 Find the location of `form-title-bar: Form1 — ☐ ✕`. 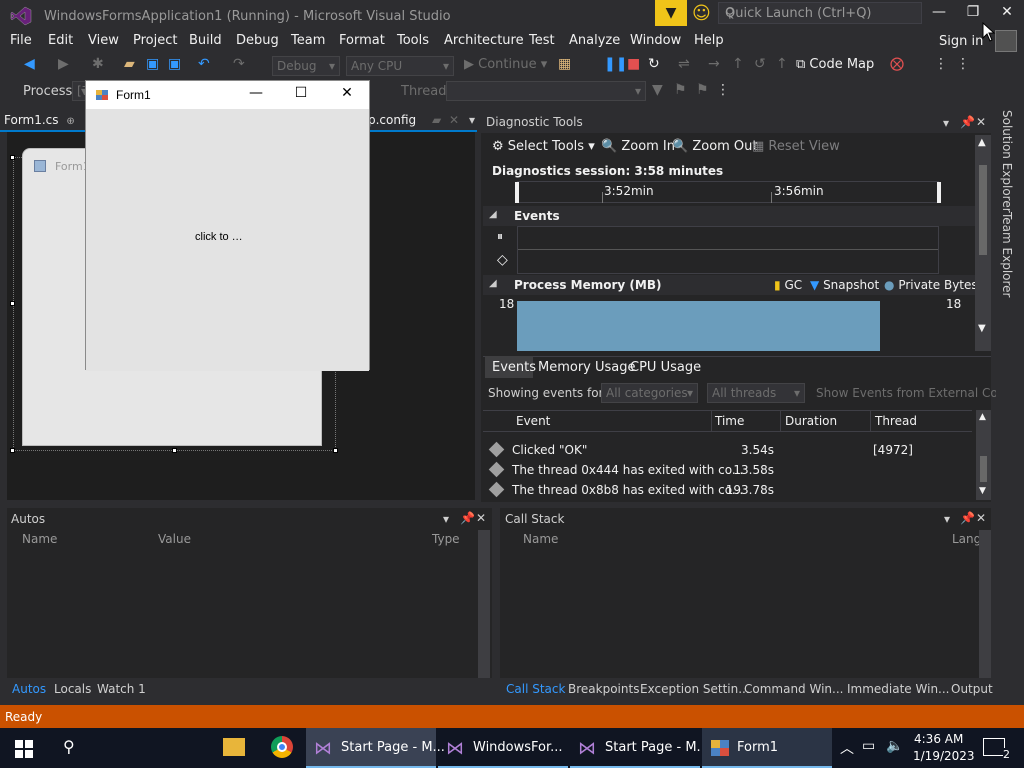

form-title-bar: Form1 — ☐ ✕ is located at coordinates (227, 95).